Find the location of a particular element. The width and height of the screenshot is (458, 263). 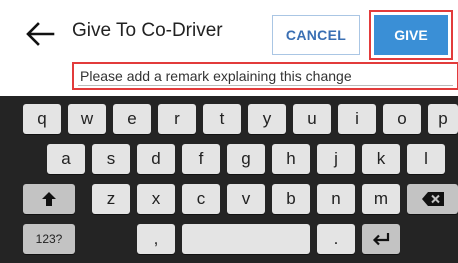

key-m: m is located at coordinates (381, 199).